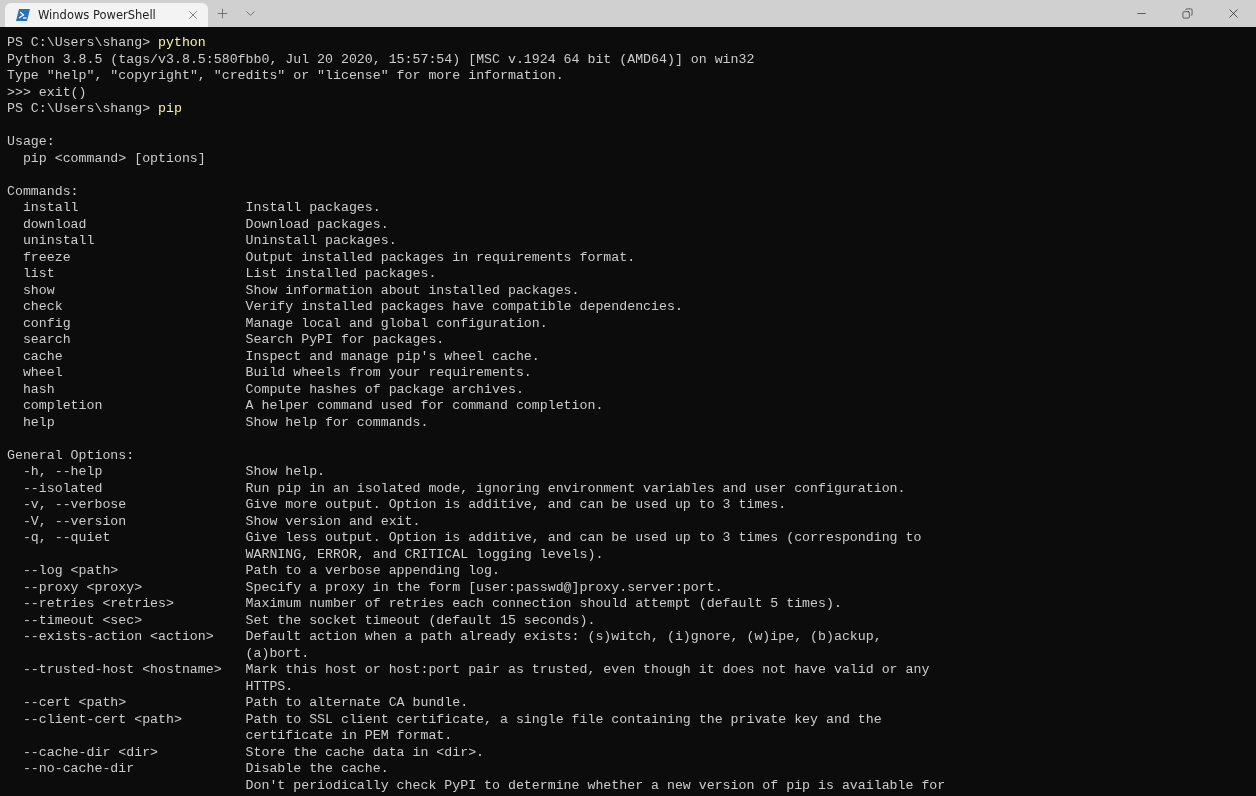 This screenshot has width=1256, height=796. Describe the element at coordinates (182, 43) in the screenshot. I see `command-text: python` at that location.